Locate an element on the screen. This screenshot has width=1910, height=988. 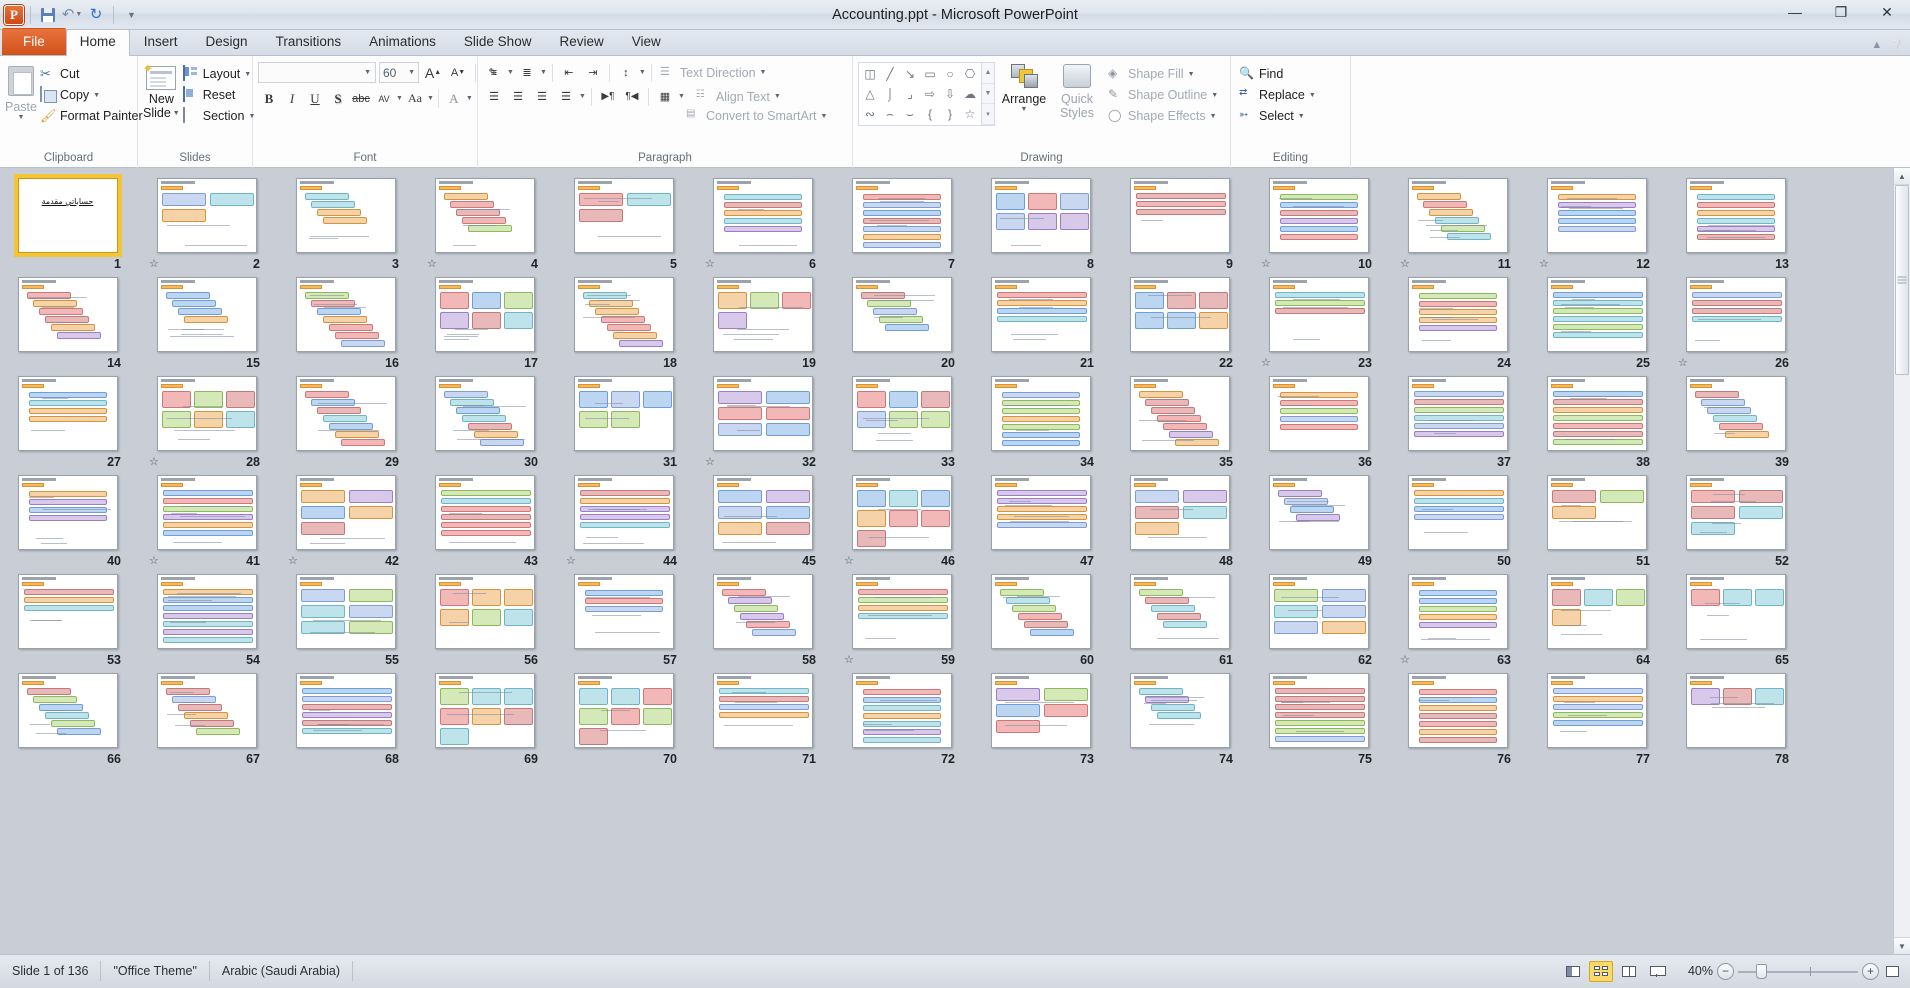
section-button: Section ▼ is located at coordinates (219, 116).